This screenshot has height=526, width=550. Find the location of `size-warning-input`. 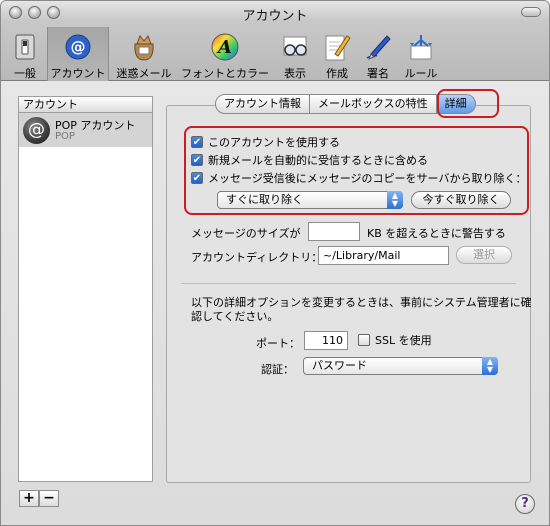

size-warning-input is located at coordinates (334, 231).